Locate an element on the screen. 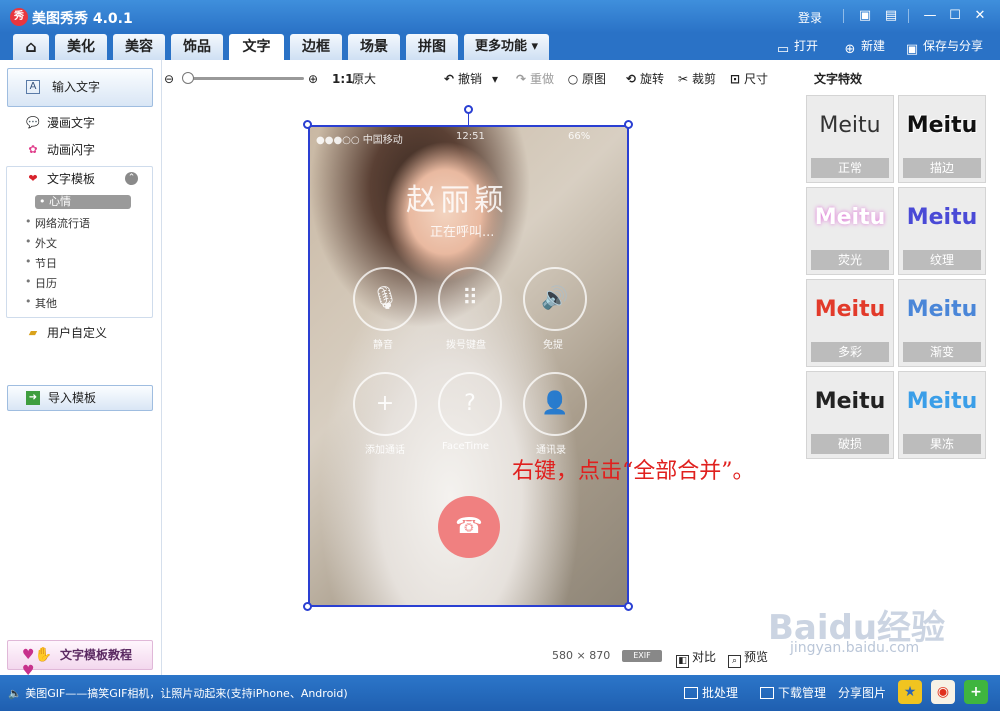 The image size is (1000, 711). download-manager-button: 下载管理 is located at coordinates (793, 692).